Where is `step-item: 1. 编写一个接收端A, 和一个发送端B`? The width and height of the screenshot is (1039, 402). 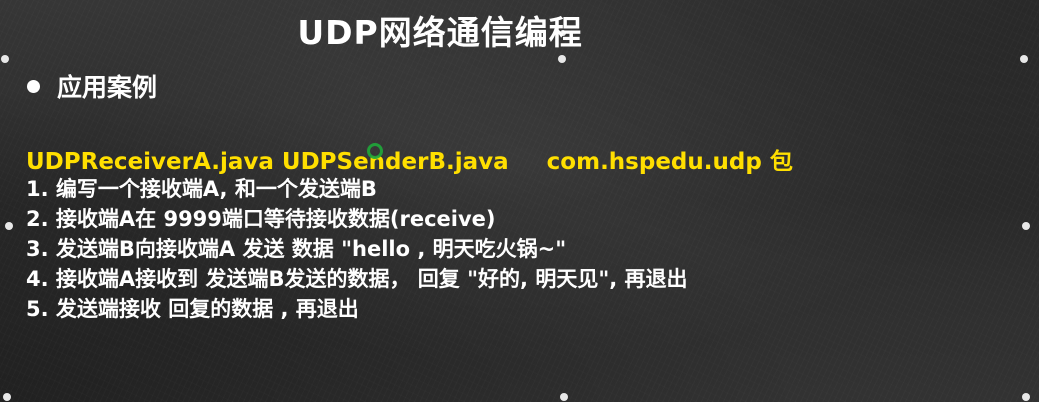
step-item: 1. 编写一个接收端A, 和一个发送端B is located at coordinates (201, 189).